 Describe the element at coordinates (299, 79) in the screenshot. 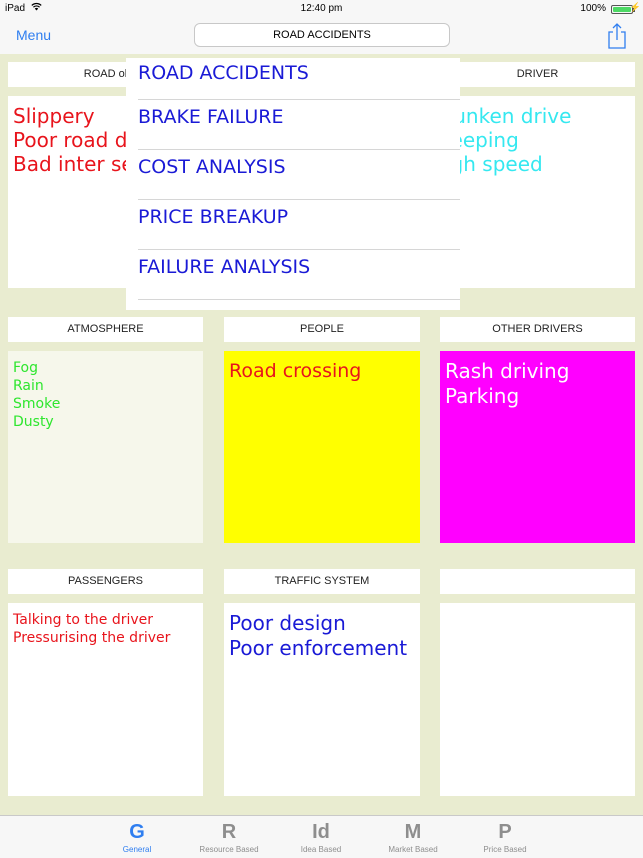

I see `dropdown-item-road-accidents: ROAD ACCIDENTS` at that location.